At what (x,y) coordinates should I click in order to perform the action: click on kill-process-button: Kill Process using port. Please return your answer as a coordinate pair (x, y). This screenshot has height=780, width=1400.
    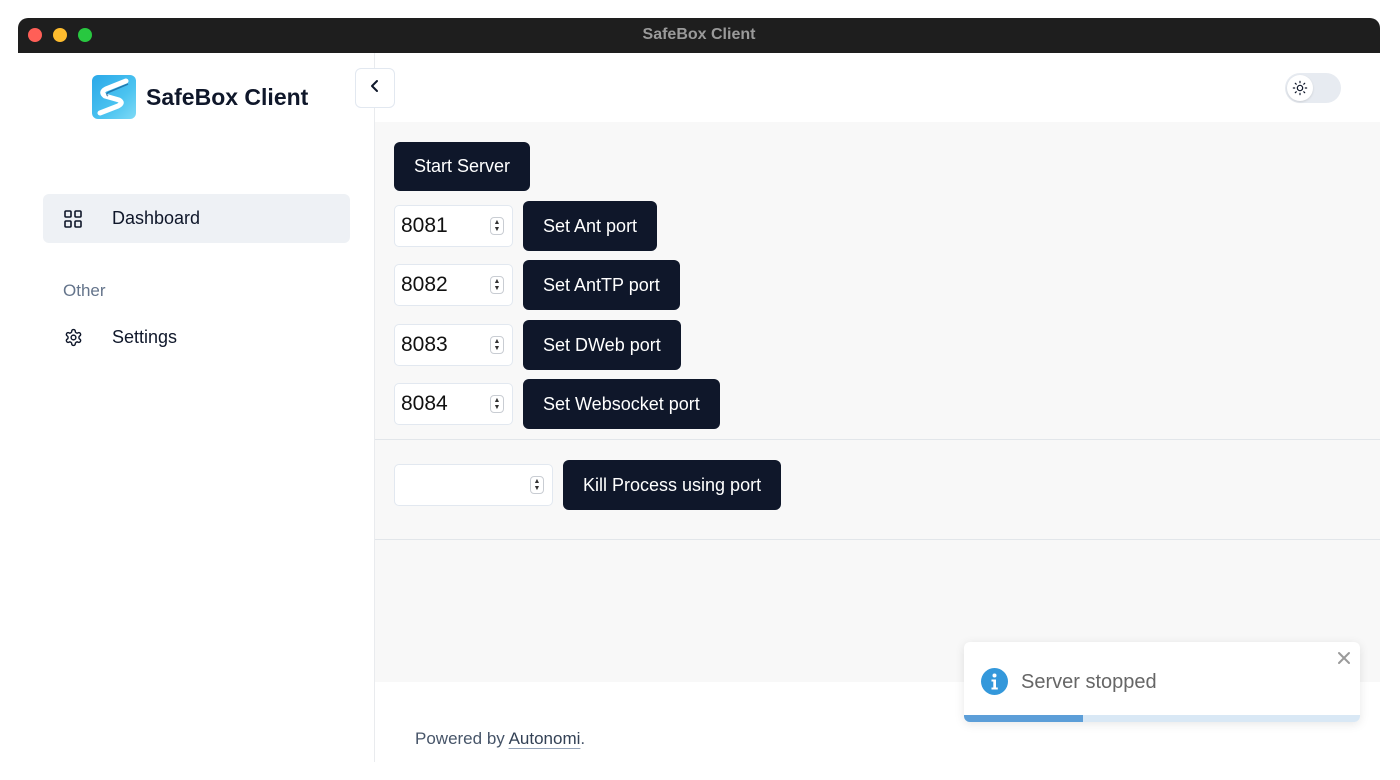
    Looking at the image, I should click on (672, 485).